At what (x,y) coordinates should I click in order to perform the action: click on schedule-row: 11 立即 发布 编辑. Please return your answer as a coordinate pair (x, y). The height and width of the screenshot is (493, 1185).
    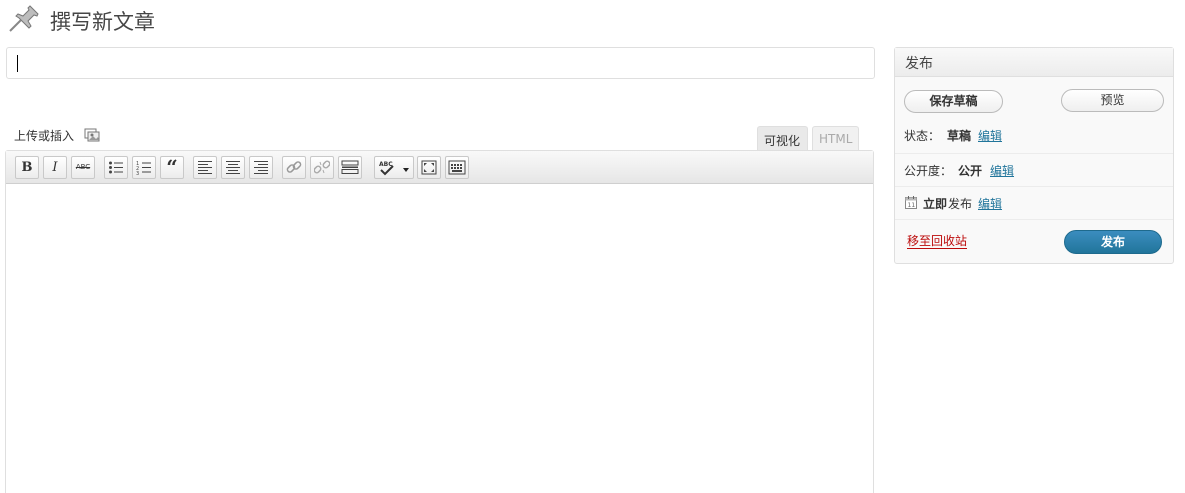
    Looking at the image, I should click on (1034, 202).